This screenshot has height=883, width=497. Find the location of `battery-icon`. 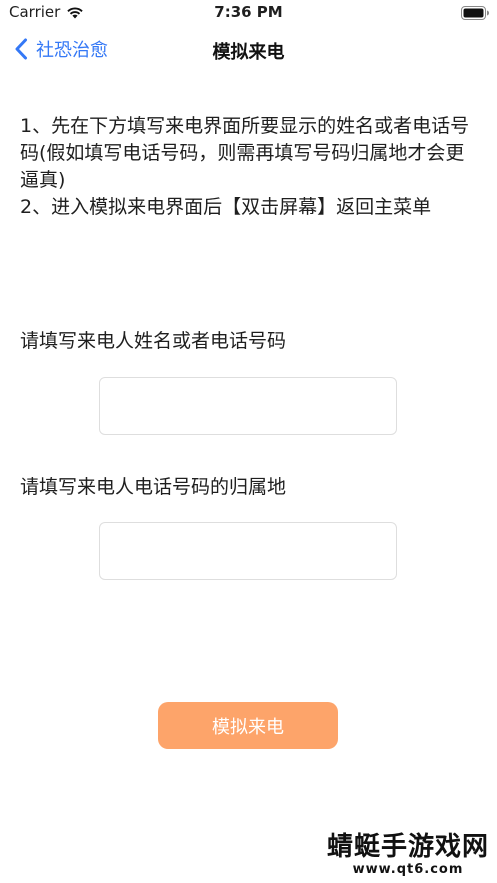

battery-icon is located at coordinates (475, 12).